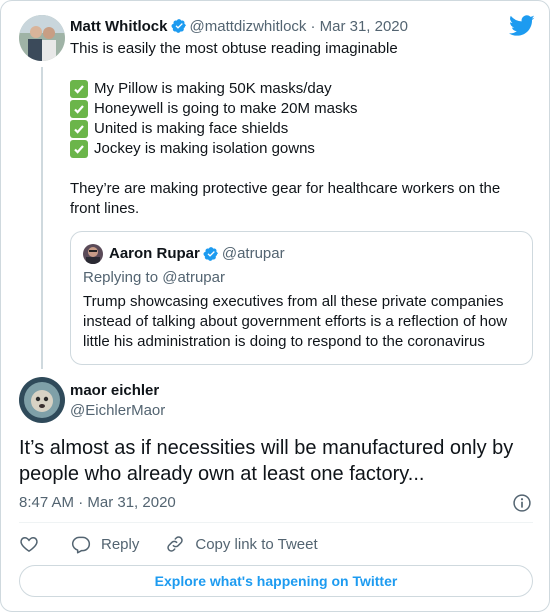  Describe the element at coordinates (154, 253) in the screenshot. I see `quoted-author-name: Aaron Rupar` at that location.